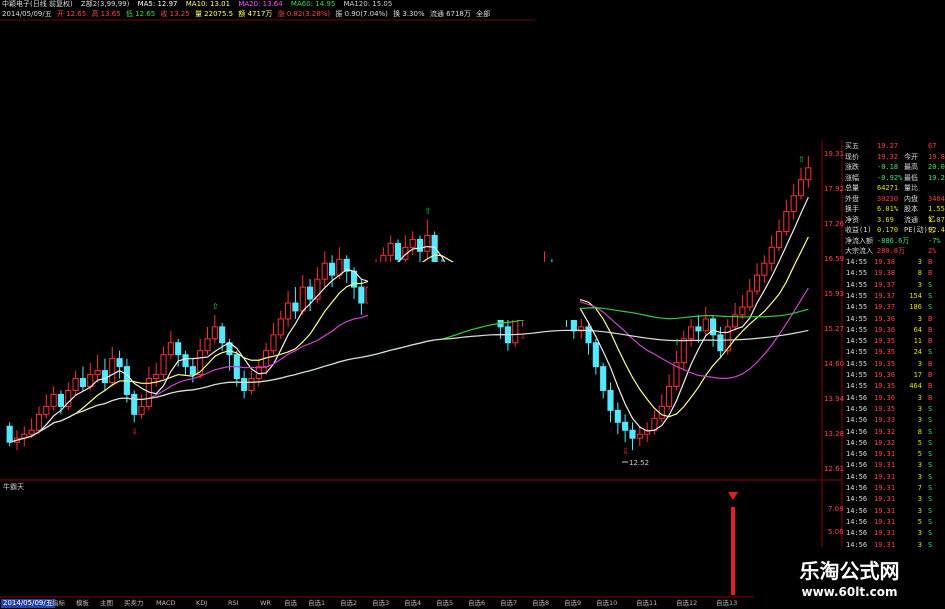  What do you see at coordinates (380, 603) in the screenshot?
I see `indicator-tab: 自选3` at bounding box center [380, 603].